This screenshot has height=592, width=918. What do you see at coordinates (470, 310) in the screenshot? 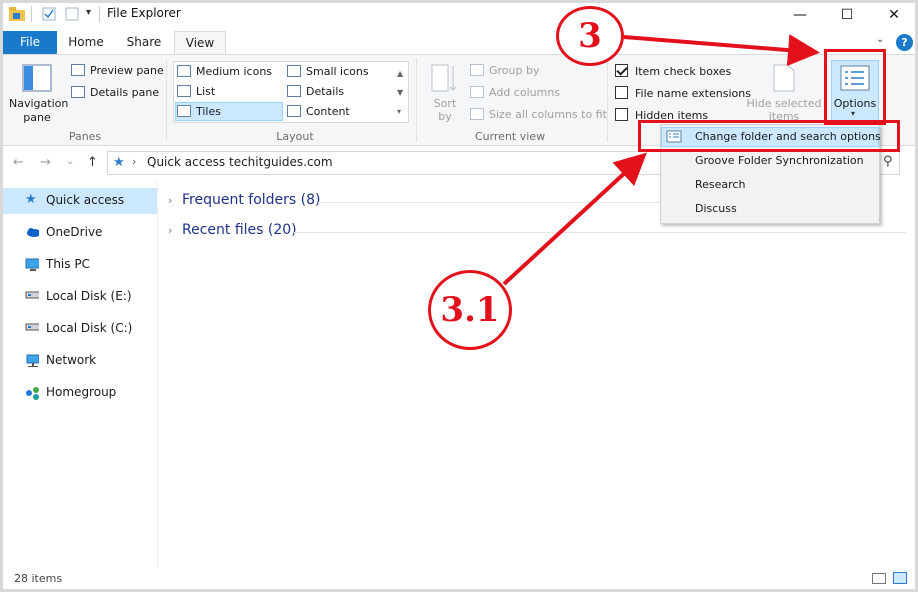
I see `step-3-1-badge: 3.1` at bounding box center [470, 310].